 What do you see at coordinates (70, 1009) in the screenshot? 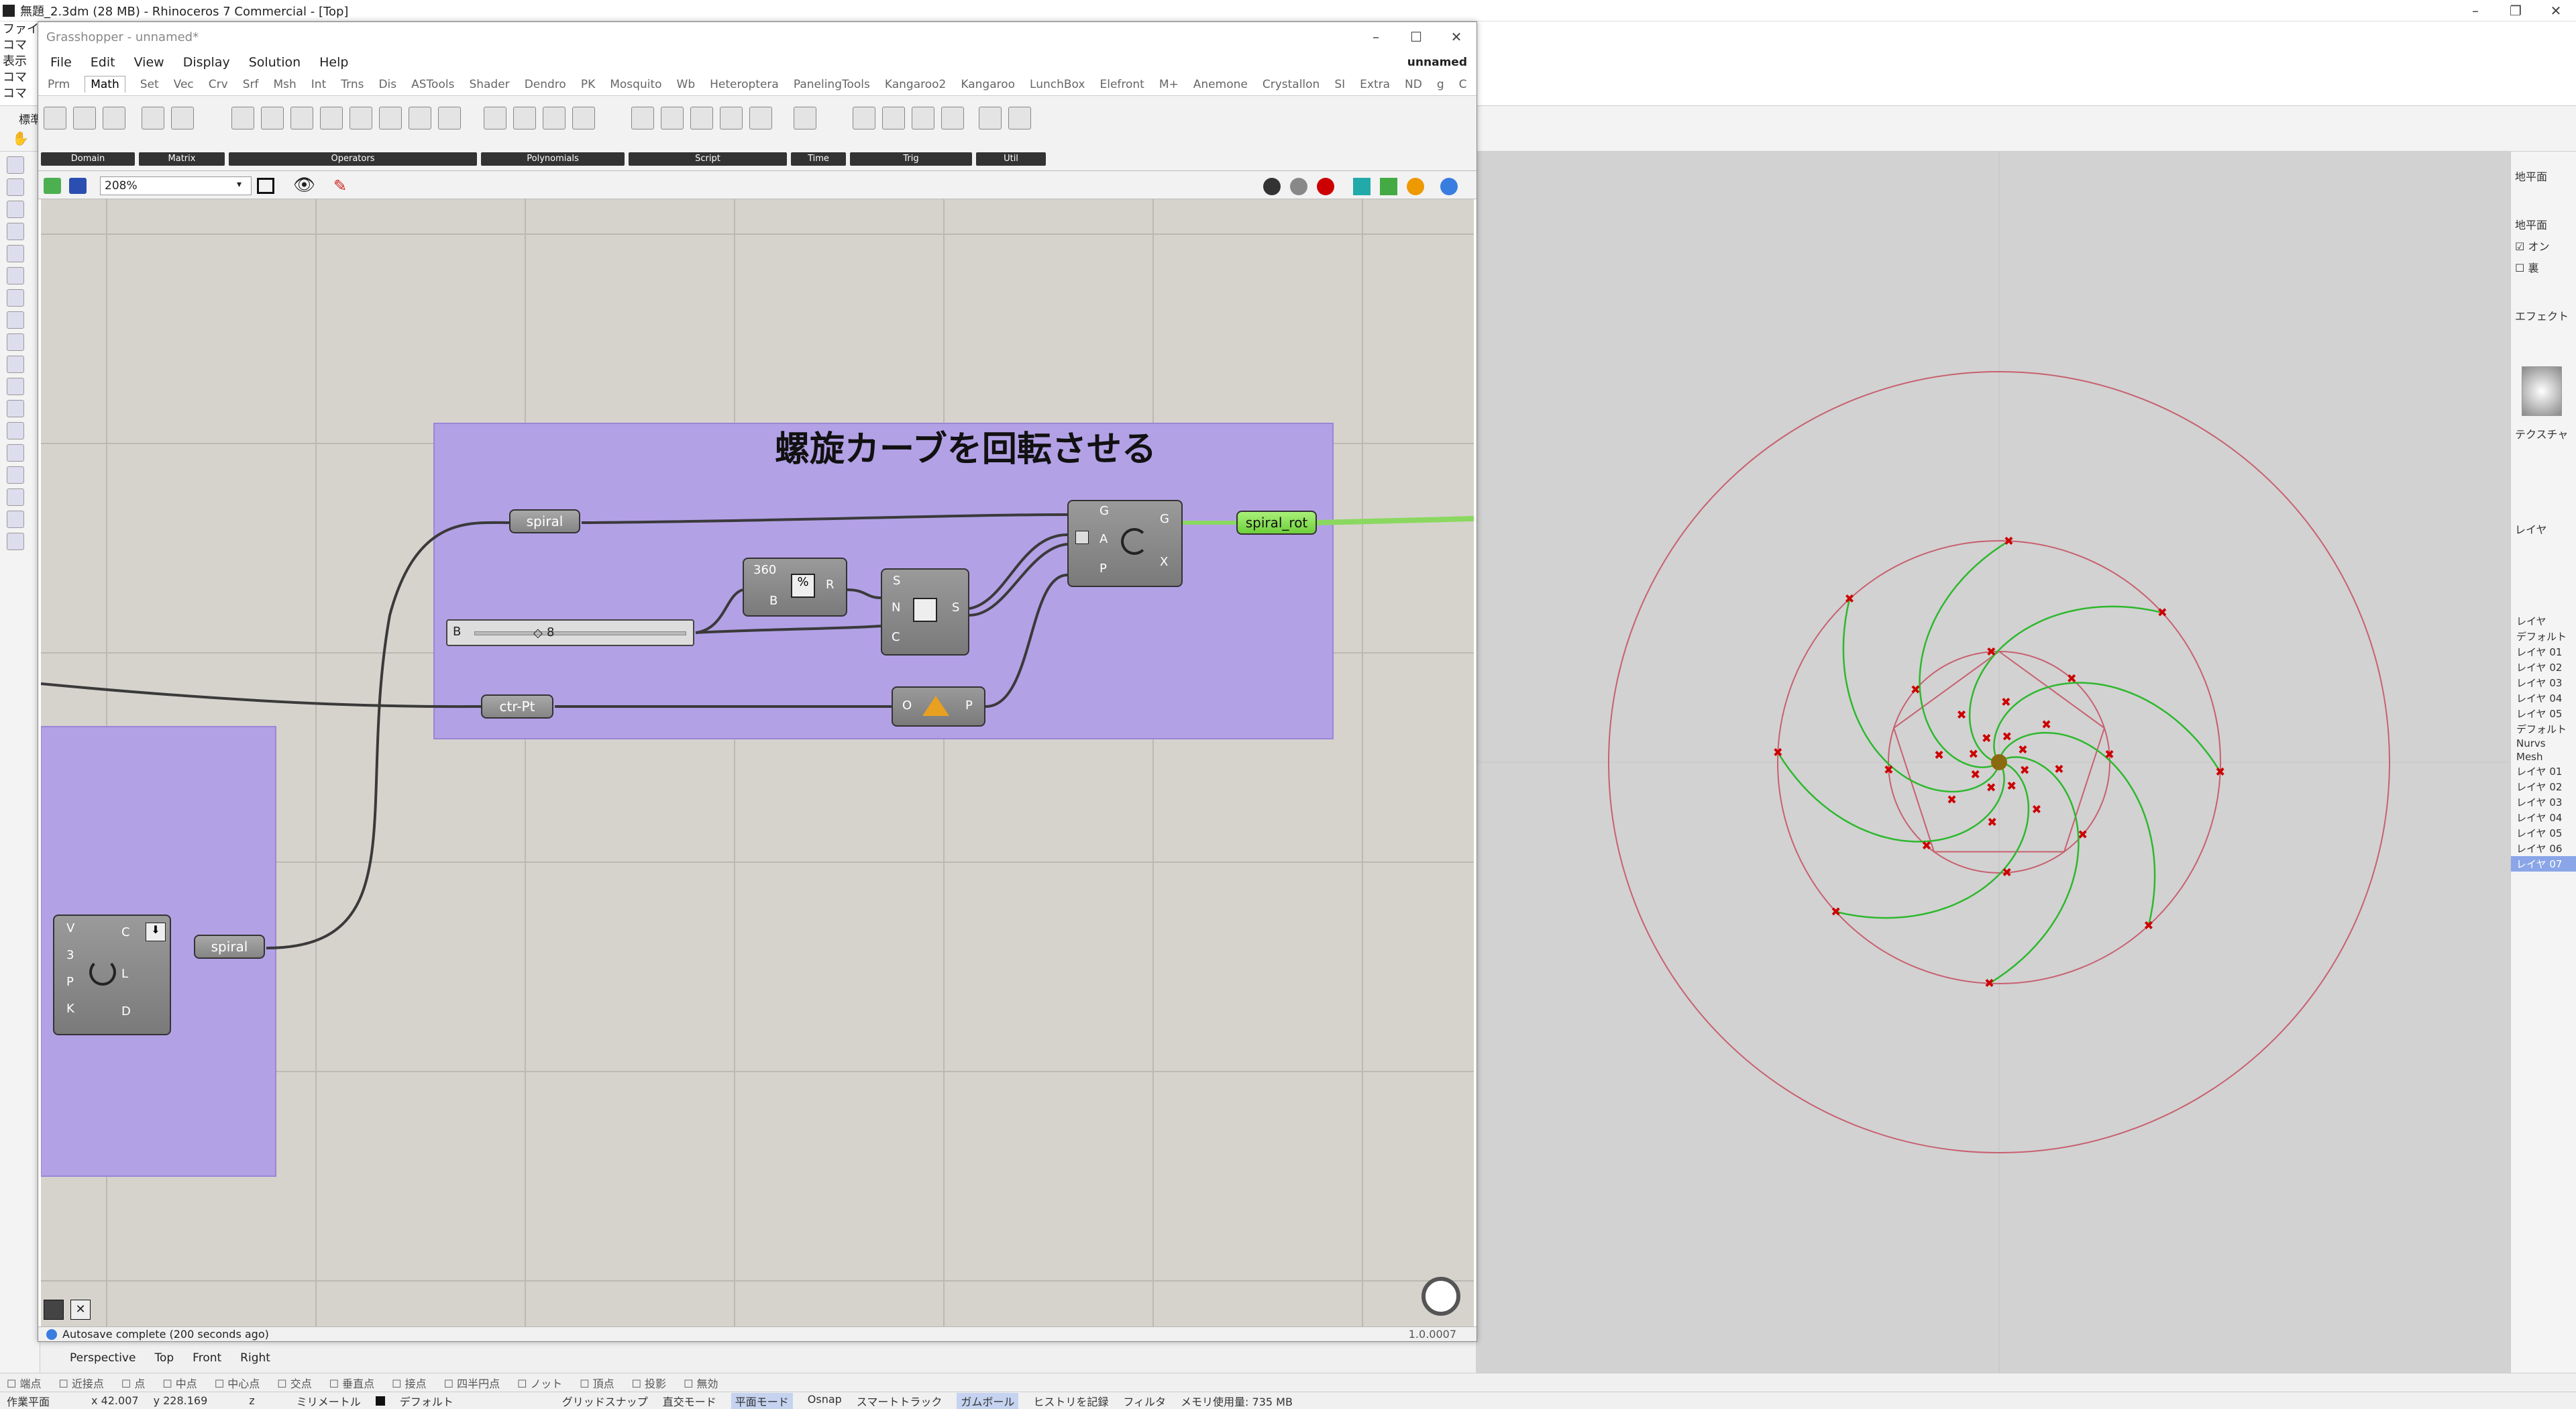
I see `spiral-input-k: K` at bounding box center [70, 1009].